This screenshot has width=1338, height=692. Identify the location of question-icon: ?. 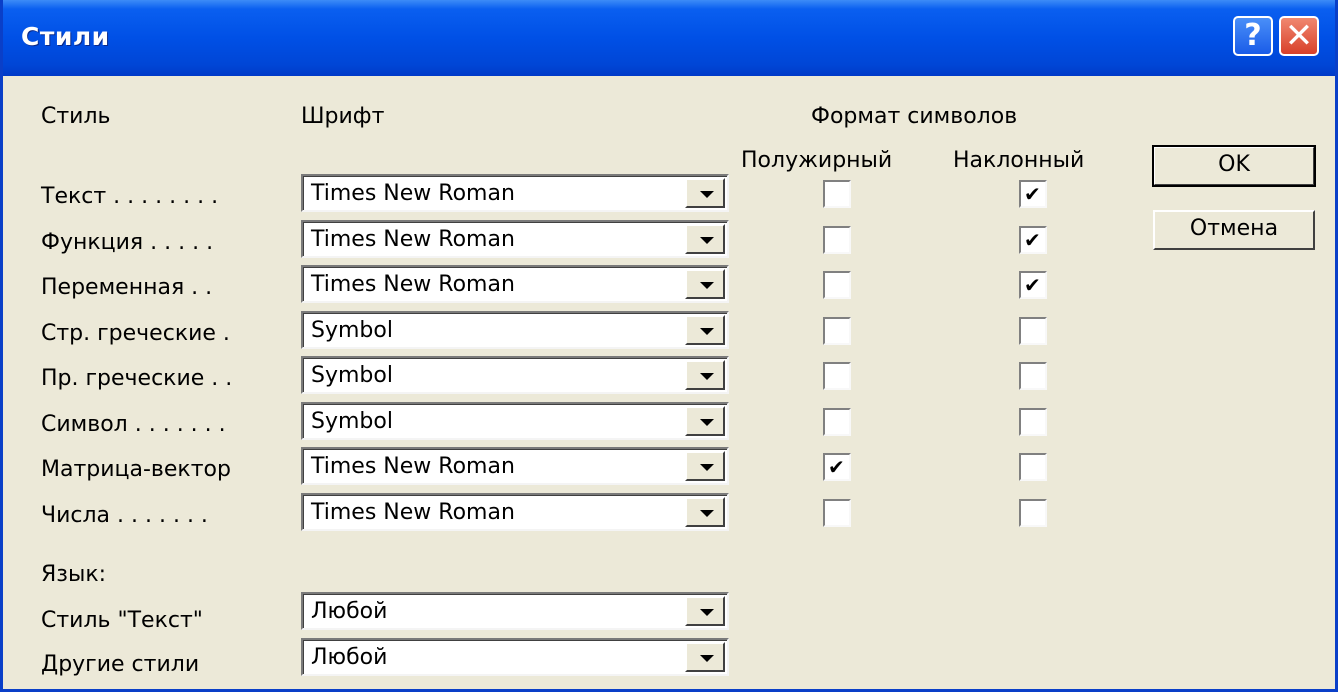
(1253, 35).